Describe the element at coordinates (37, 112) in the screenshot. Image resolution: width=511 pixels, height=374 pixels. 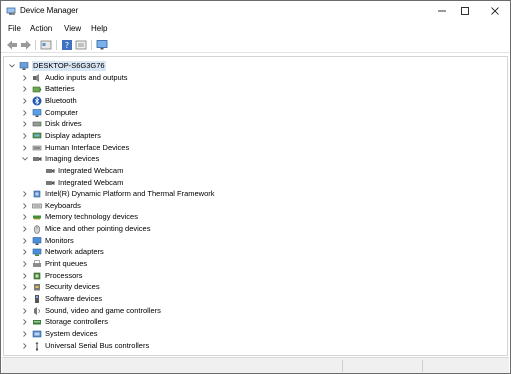
I see `computer-icon` at that location.